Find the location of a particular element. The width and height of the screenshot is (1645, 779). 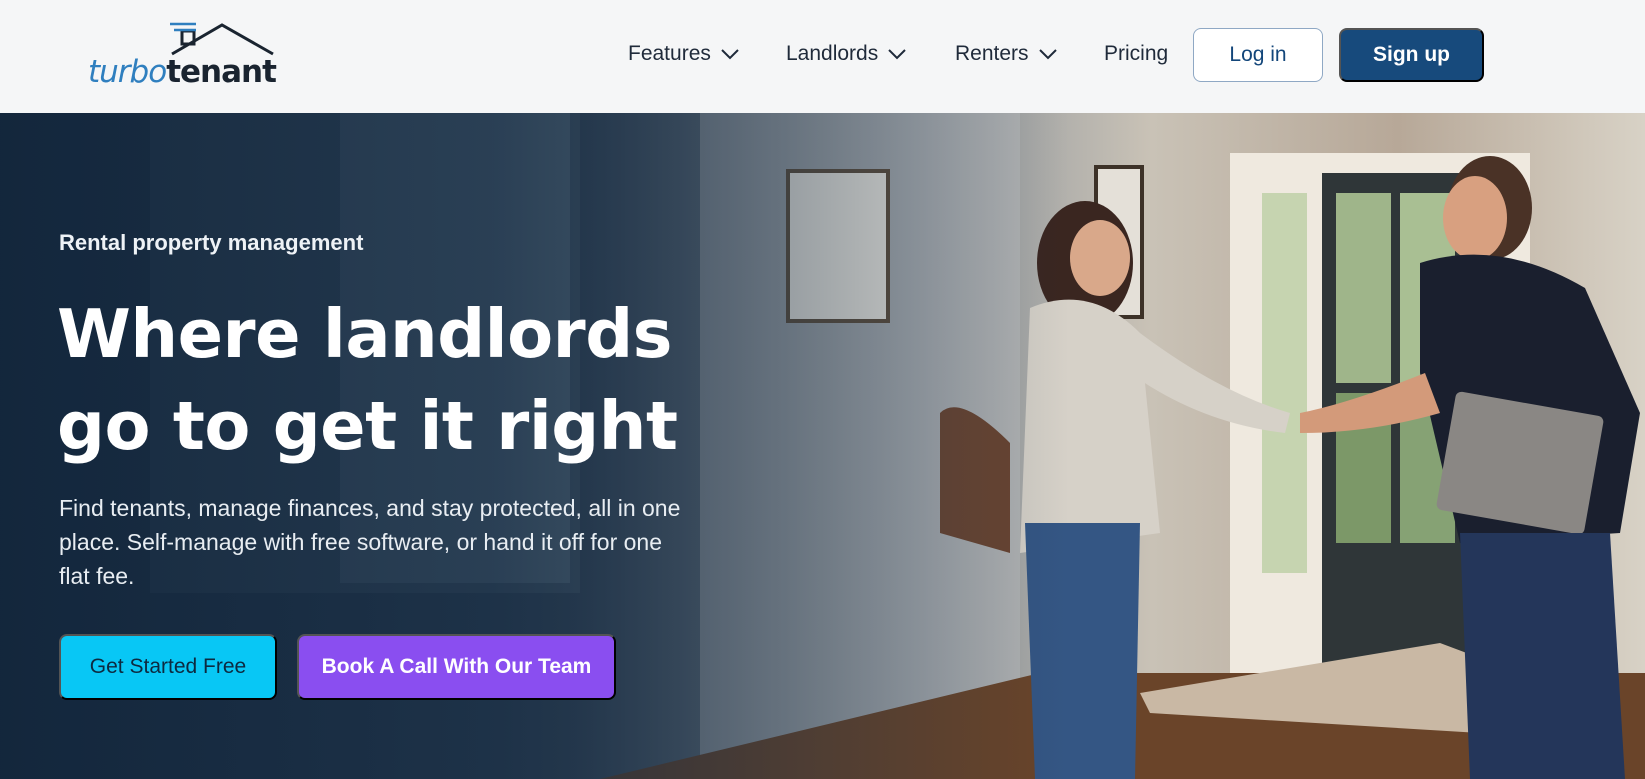

nav-item-label: Pricing is located at coordinates (1136, 53).